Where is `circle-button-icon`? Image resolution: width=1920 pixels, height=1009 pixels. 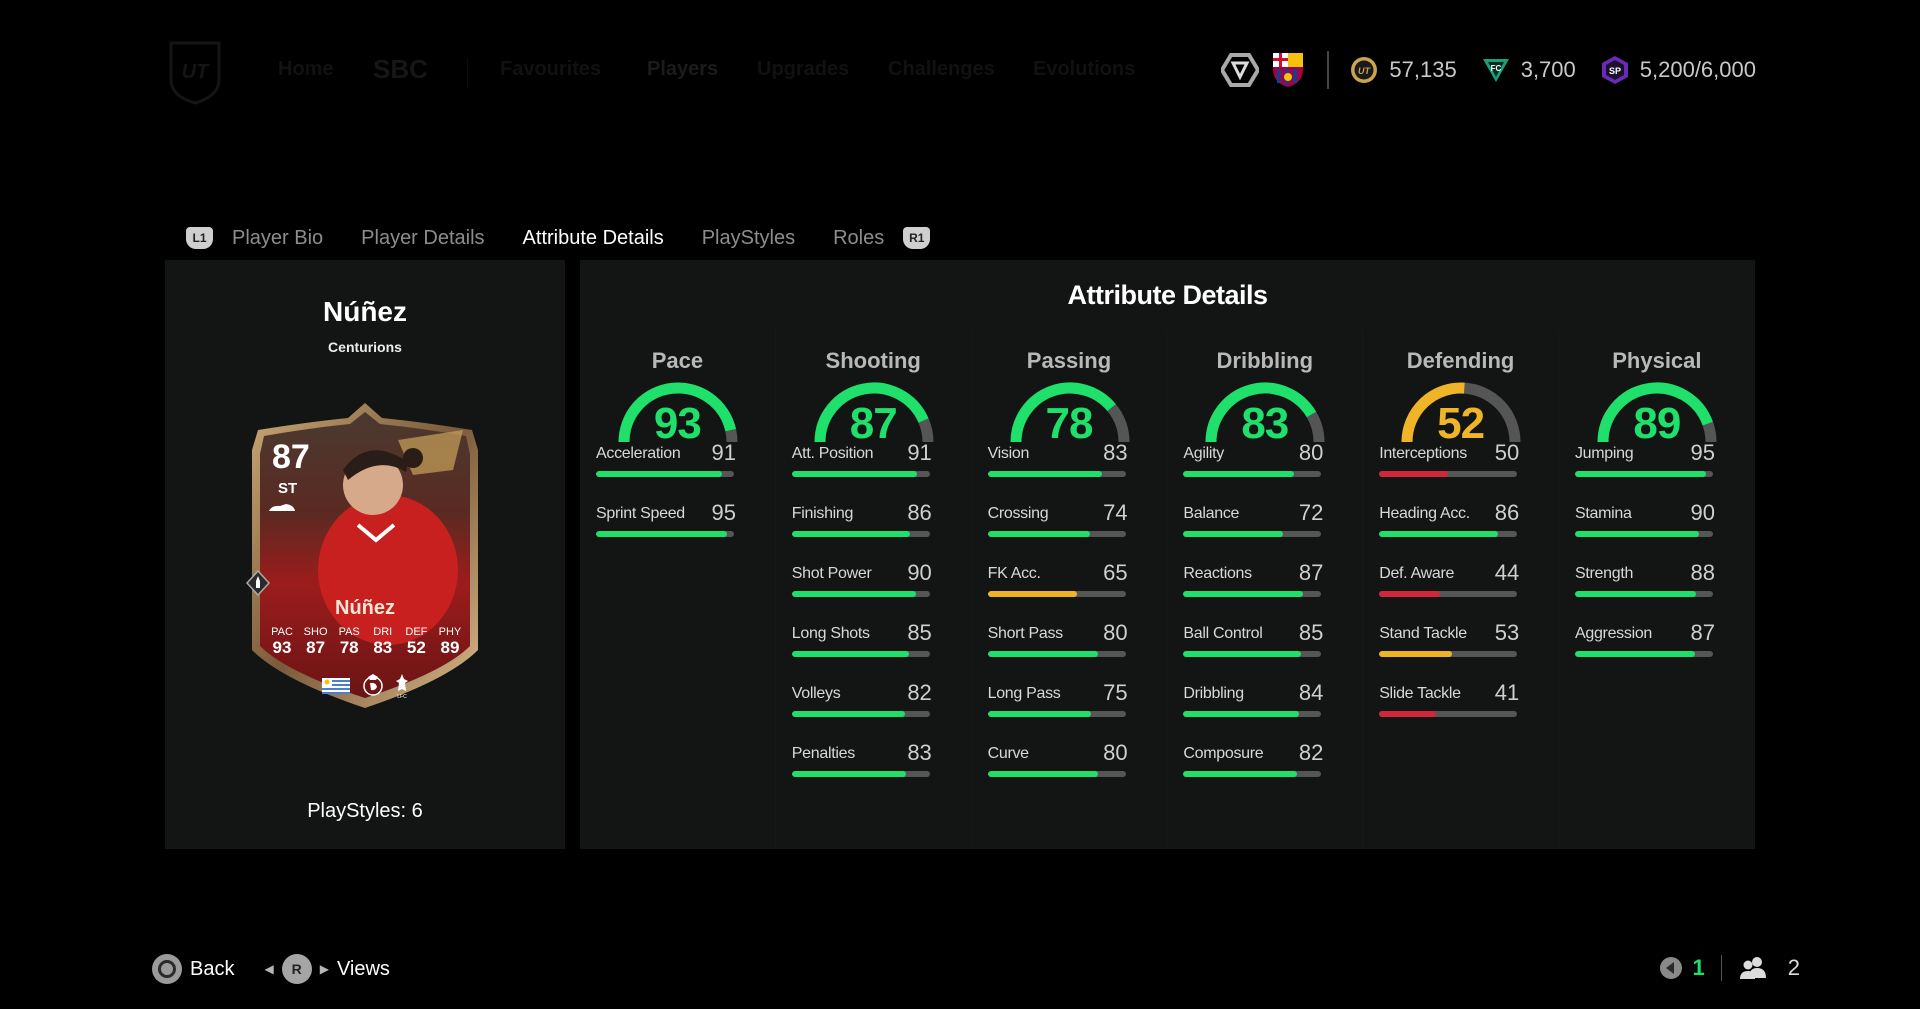
circle-button-icon is located at coordinates (167, 969).